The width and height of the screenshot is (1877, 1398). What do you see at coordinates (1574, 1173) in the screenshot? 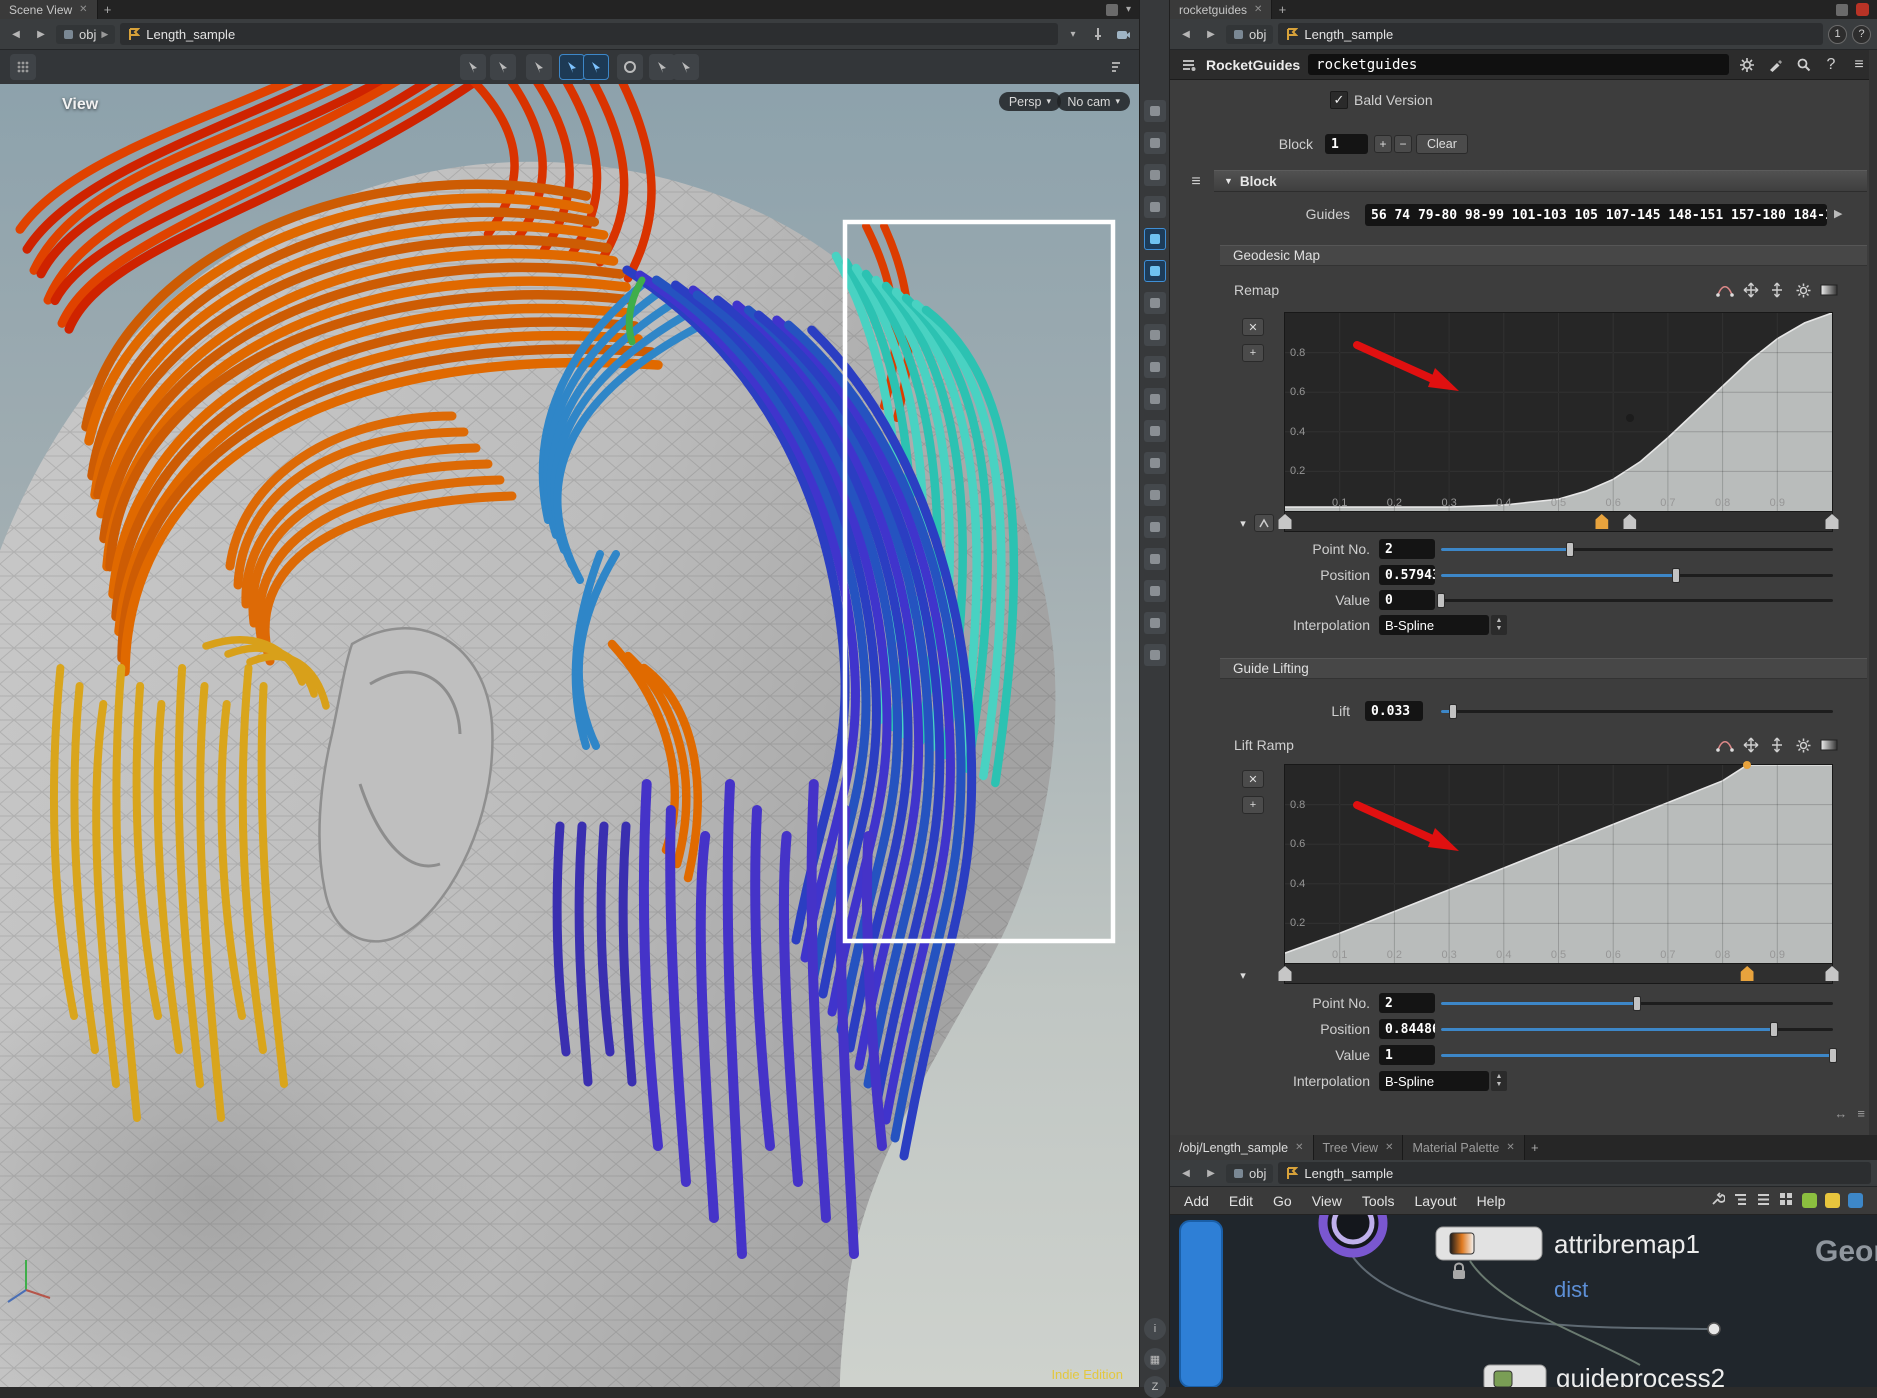
I see `node-path-field: Length_sample` at bounding box center [1574, 1173].